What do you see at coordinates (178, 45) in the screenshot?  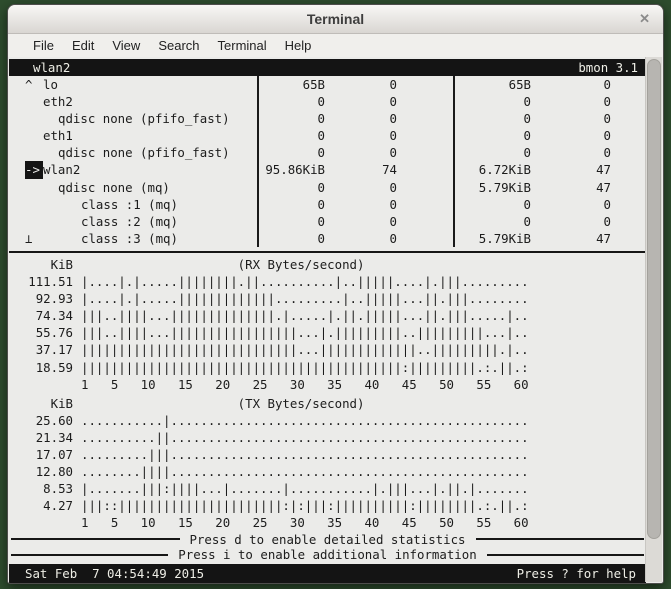 I see `menu-search: Search` at bounding box center [178, 45].